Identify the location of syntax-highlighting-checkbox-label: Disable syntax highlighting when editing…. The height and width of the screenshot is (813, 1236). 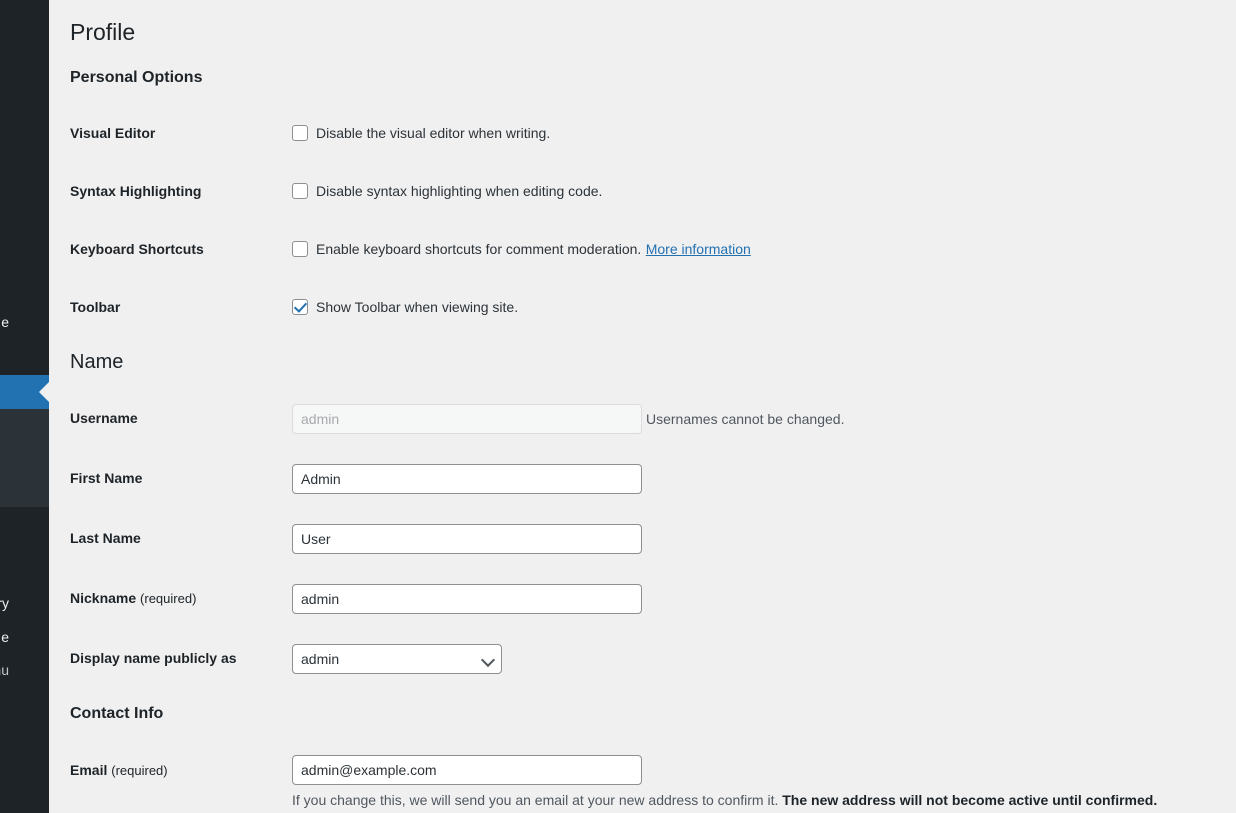
(459, 191).